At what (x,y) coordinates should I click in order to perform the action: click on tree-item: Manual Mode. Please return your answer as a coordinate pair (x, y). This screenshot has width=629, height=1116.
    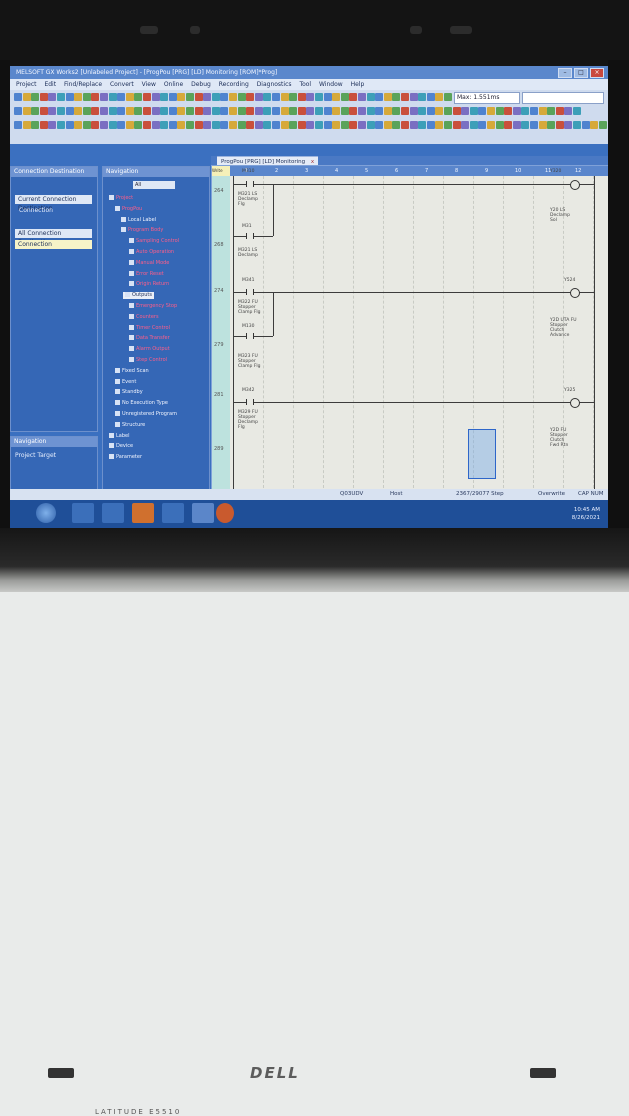
    Looking at the image, I should click on (149, 263).